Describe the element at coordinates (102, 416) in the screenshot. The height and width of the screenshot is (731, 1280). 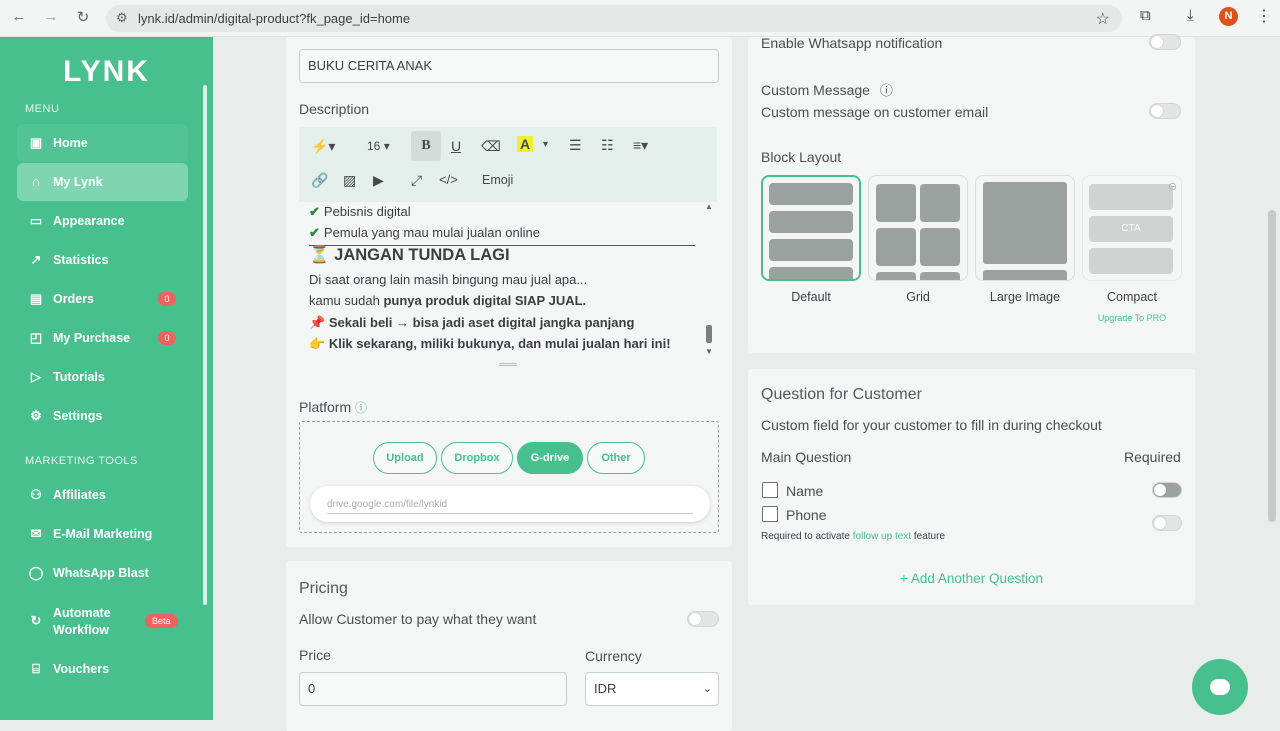
I see `sidebar-item-settings: ⚙ Settings` at that location.